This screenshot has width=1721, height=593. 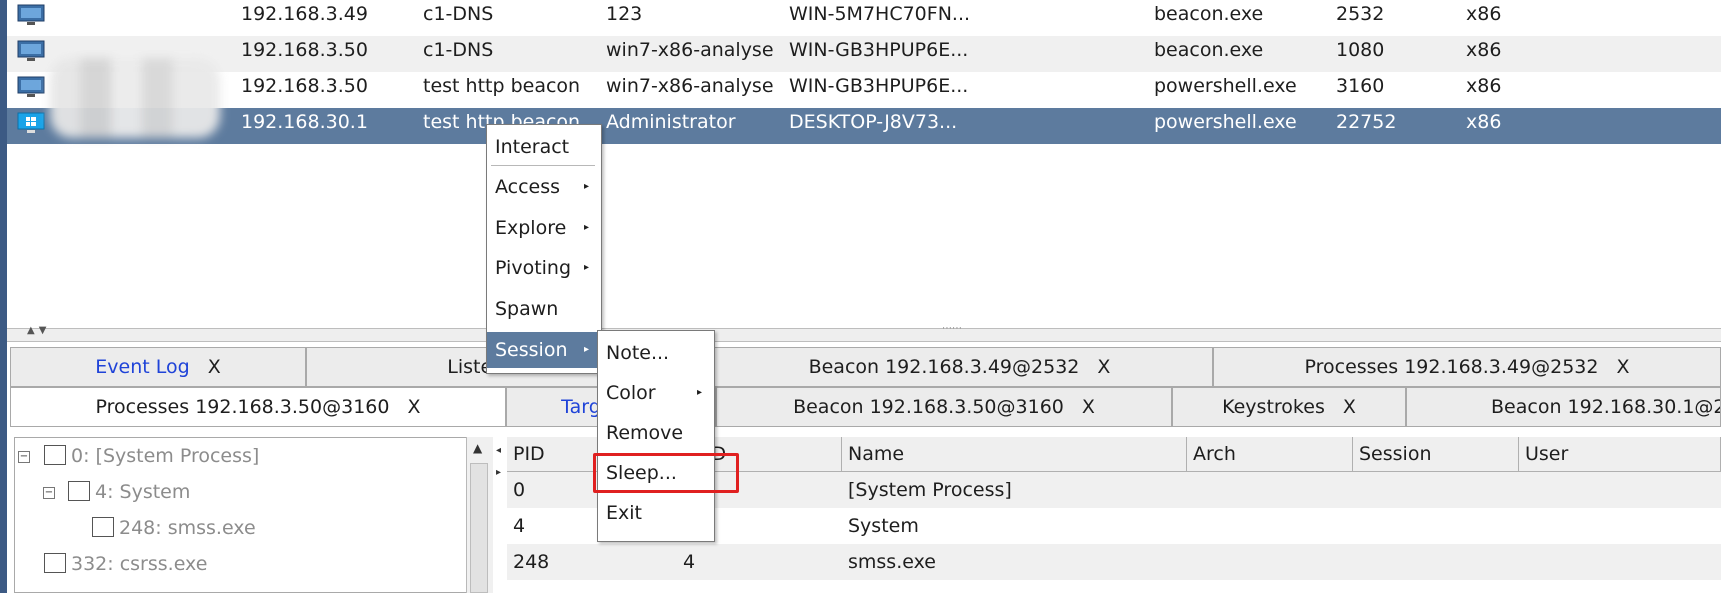 I want to click on col-session: Session, so click(x=1436, y=454).